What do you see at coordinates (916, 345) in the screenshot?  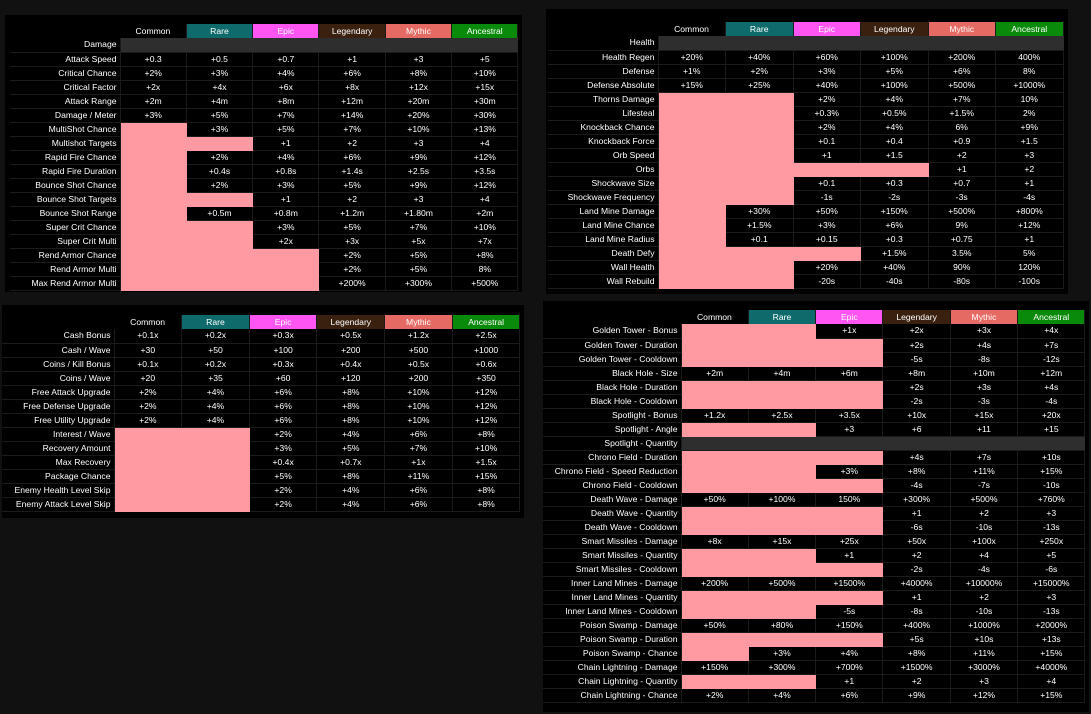 I see `value-cell-legendary: +2s` at bounding box center [916, 345].